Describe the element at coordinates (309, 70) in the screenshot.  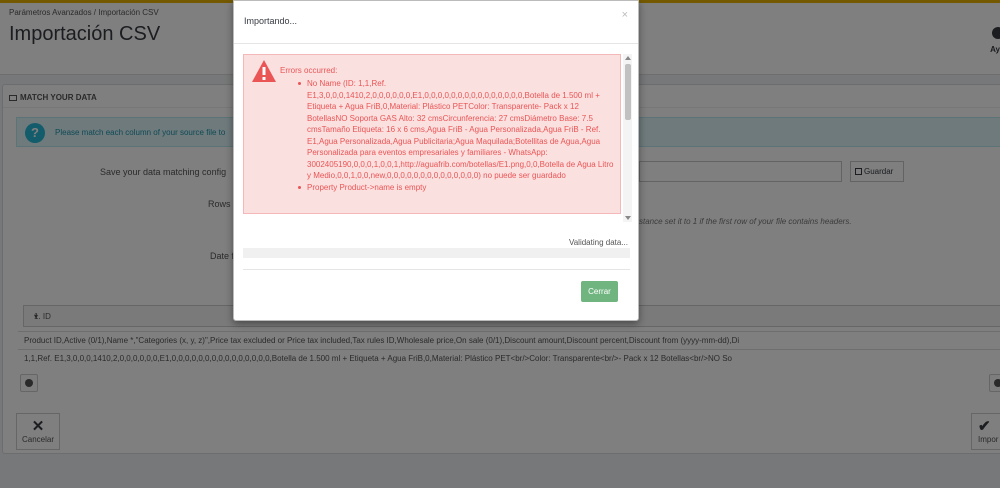
I see `error-title: Errors occurred:` at that location.